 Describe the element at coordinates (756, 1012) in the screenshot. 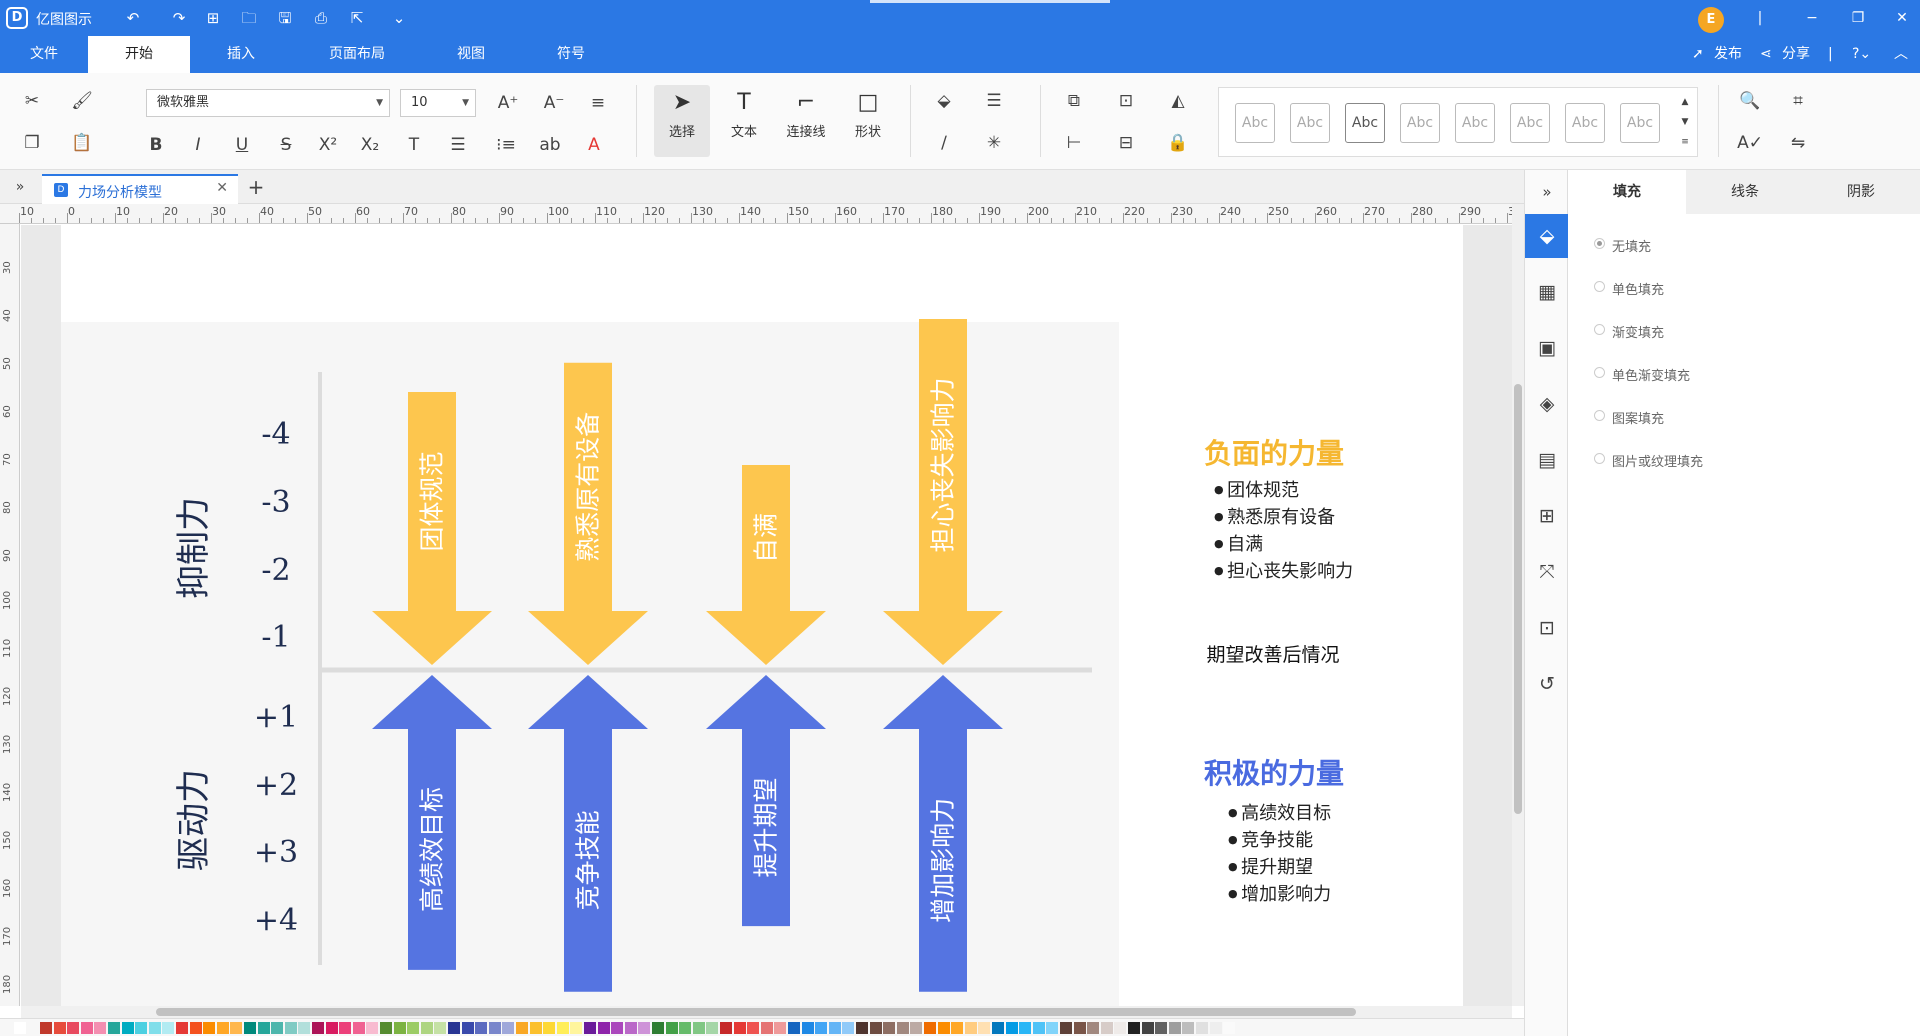

I see `horizontal-scroll-thumb` at that location.